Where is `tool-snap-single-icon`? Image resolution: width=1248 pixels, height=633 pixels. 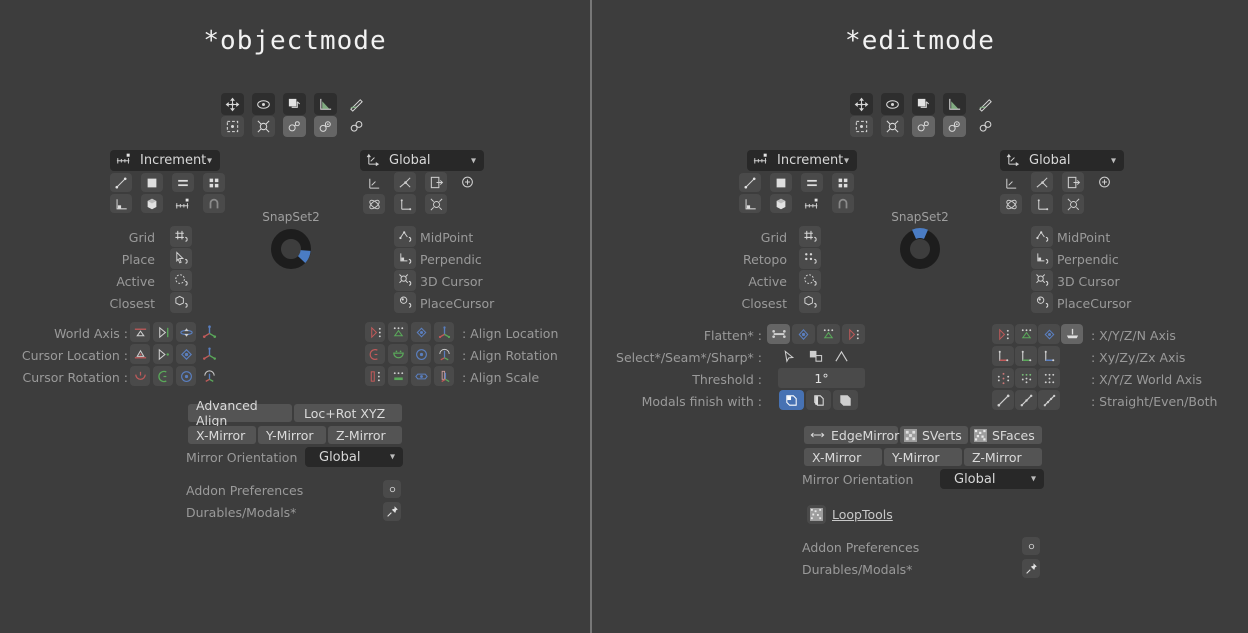 tool-snap-single-icon is located at coordinates (294, 126).